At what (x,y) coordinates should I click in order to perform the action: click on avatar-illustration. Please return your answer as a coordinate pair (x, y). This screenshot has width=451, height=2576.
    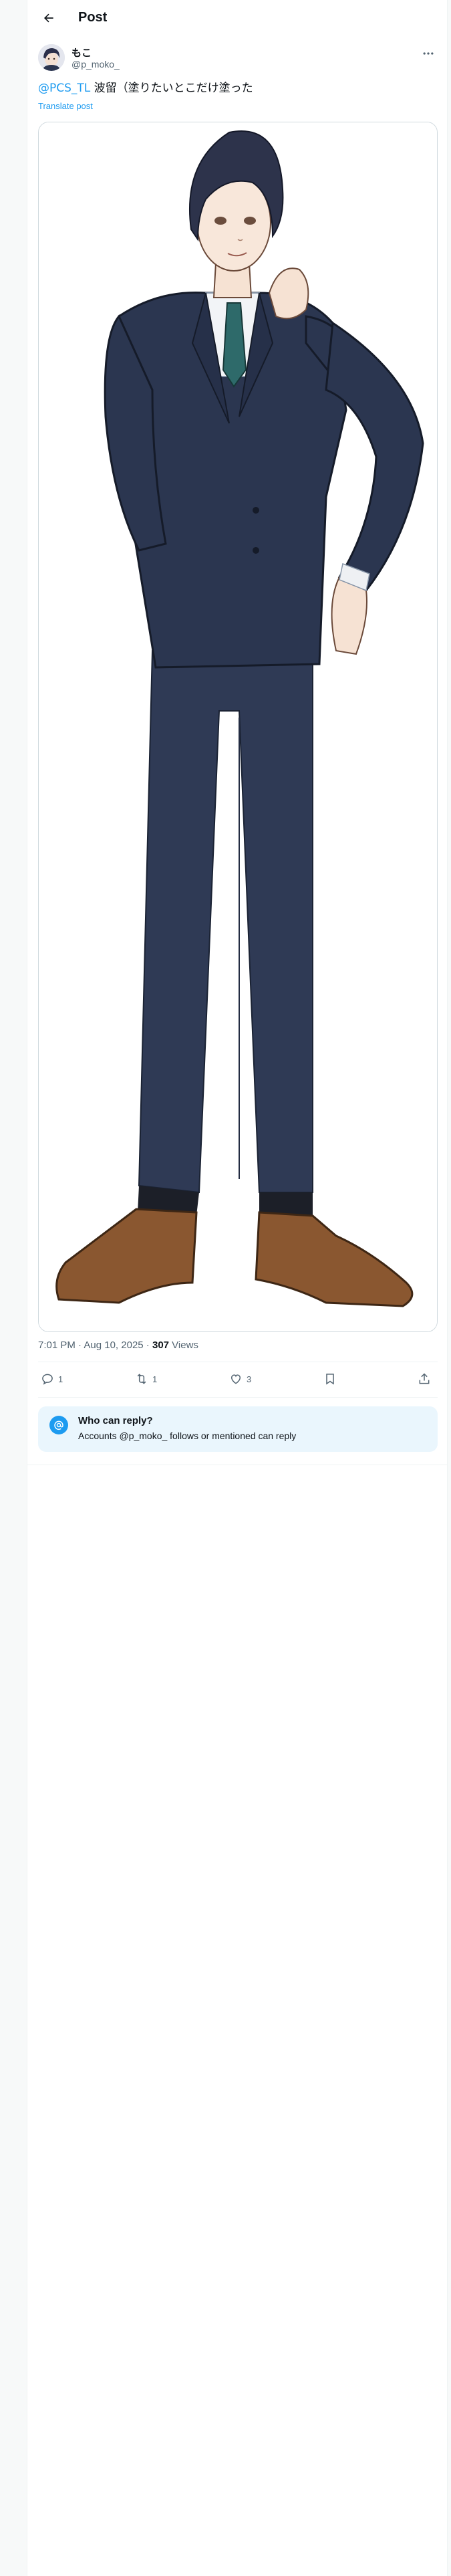
    Looking at the image, I should click on (51, 57).